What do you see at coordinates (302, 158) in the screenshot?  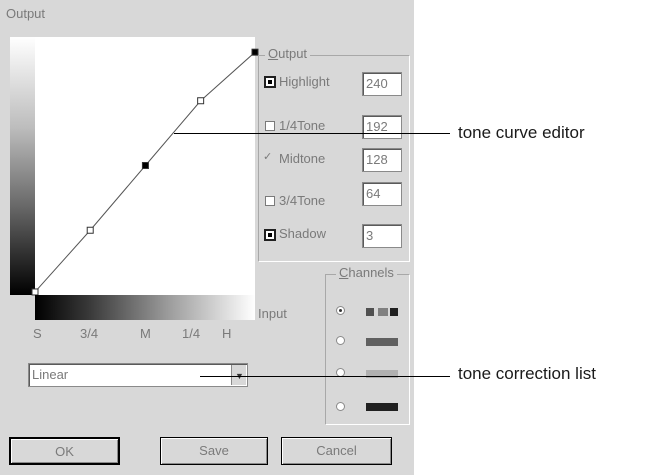 I see `midtone-label: Midtone` at bounding box center [302, 158].